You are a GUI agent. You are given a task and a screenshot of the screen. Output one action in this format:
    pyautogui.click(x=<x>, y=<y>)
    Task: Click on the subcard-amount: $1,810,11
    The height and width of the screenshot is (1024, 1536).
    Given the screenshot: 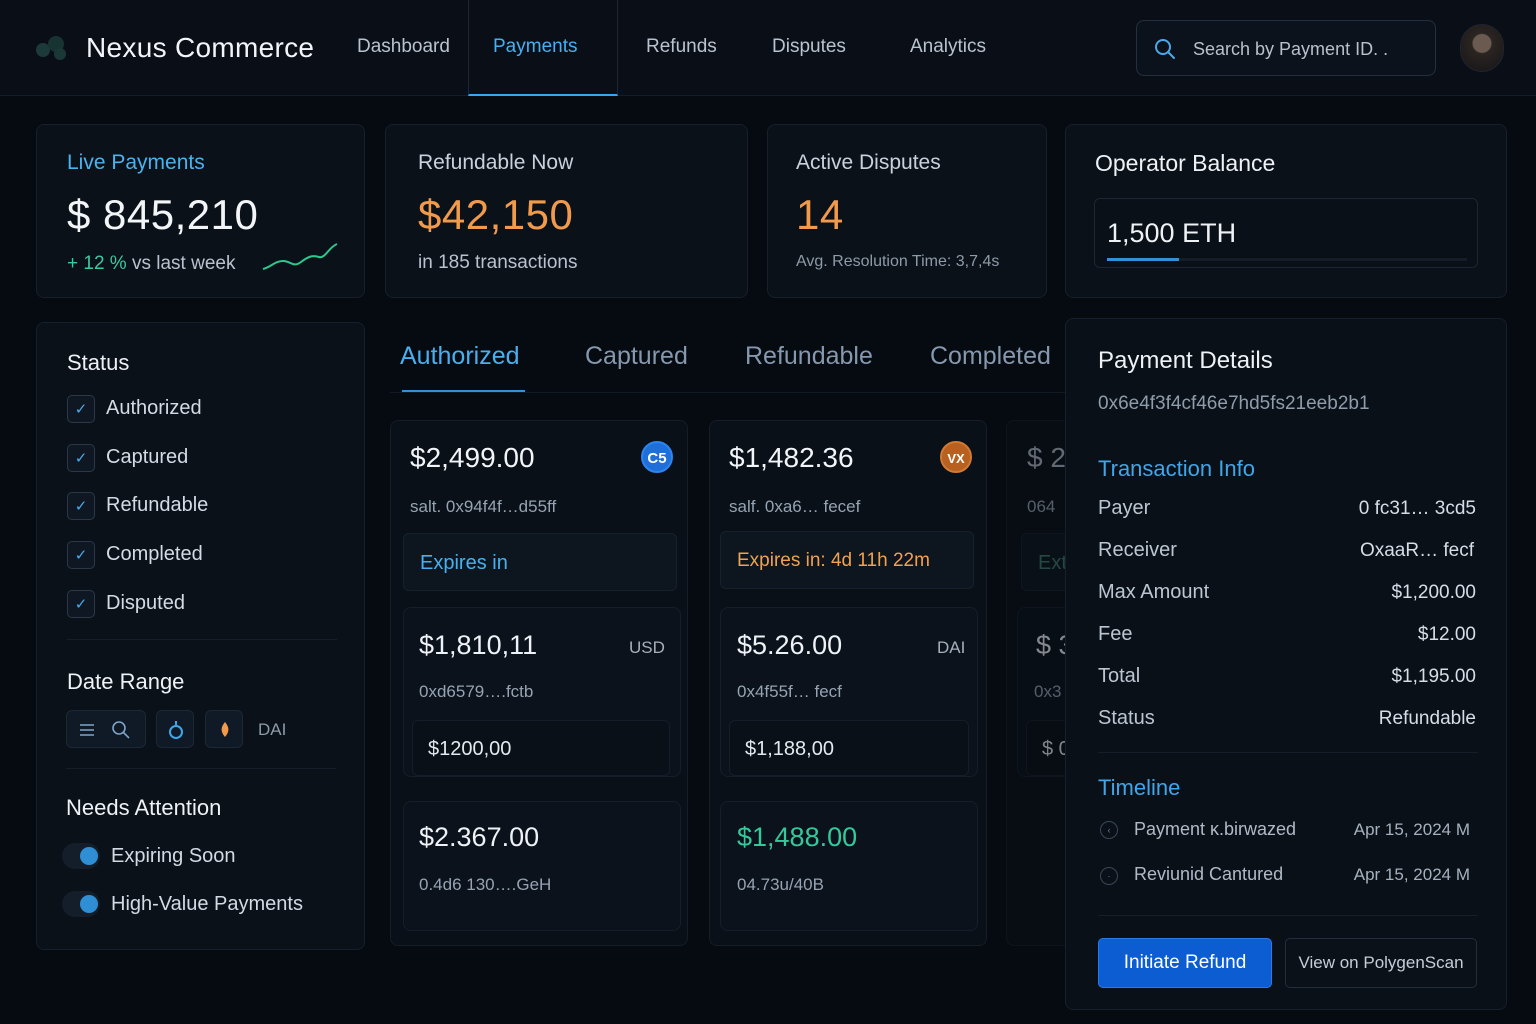 What is the action you would take?
    pyautogui.click(x=478, y=645)
    